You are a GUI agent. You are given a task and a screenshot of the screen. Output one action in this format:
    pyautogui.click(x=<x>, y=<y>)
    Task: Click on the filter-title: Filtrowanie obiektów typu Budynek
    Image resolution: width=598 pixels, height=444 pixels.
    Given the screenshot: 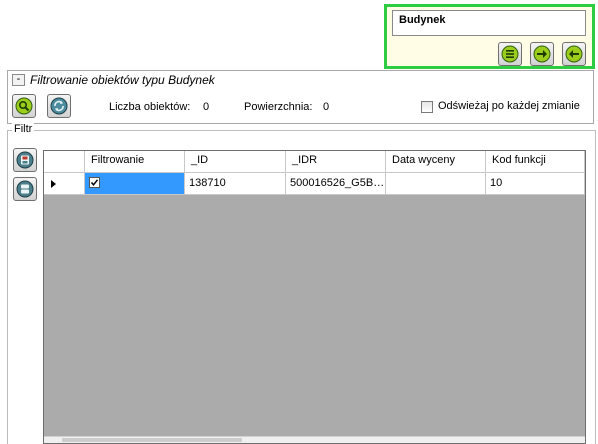 What is the action you would take?
    pyautogui.click(x=122, y=80)
    